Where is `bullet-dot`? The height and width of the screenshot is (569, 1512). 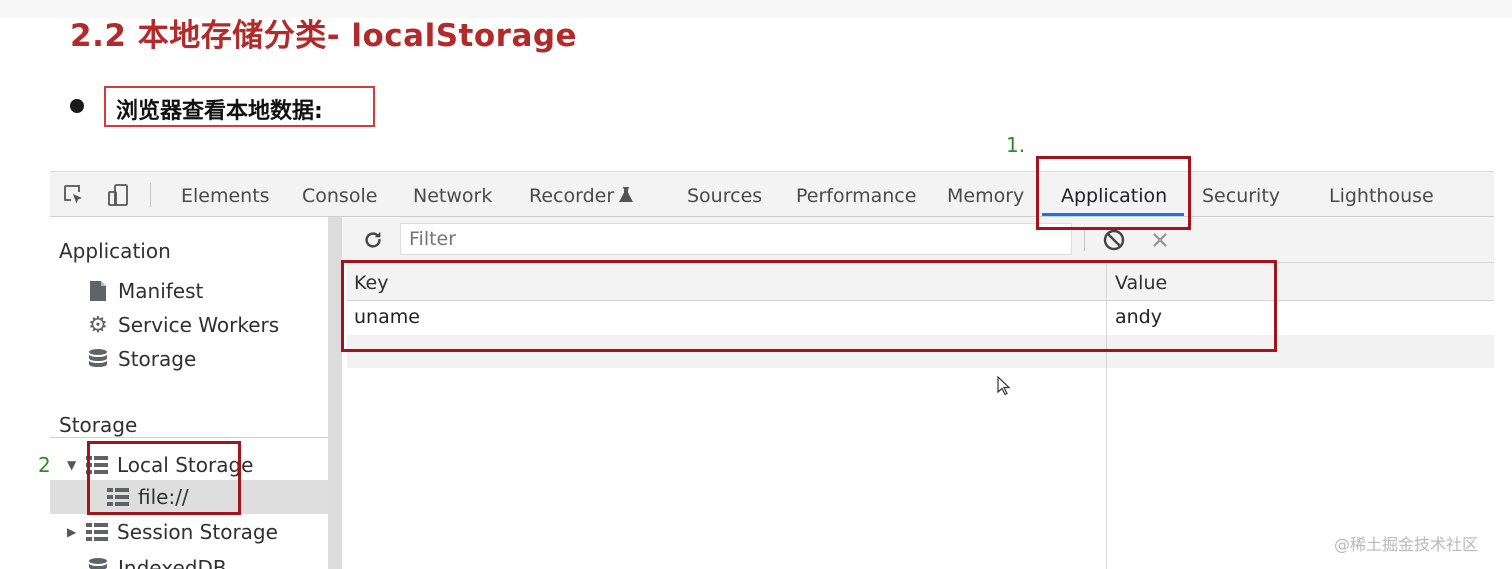 bullet-dot is located at coordinates (77, 106).